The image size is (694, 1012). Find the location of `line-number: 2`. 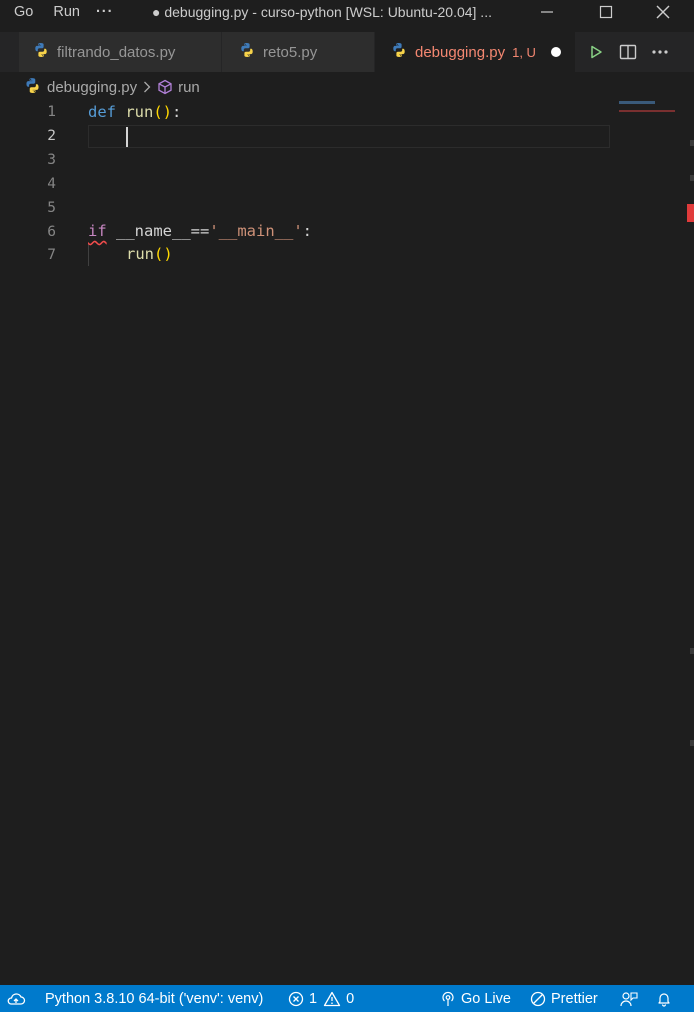

line-number: 2 is located at coordinates (51, 136).